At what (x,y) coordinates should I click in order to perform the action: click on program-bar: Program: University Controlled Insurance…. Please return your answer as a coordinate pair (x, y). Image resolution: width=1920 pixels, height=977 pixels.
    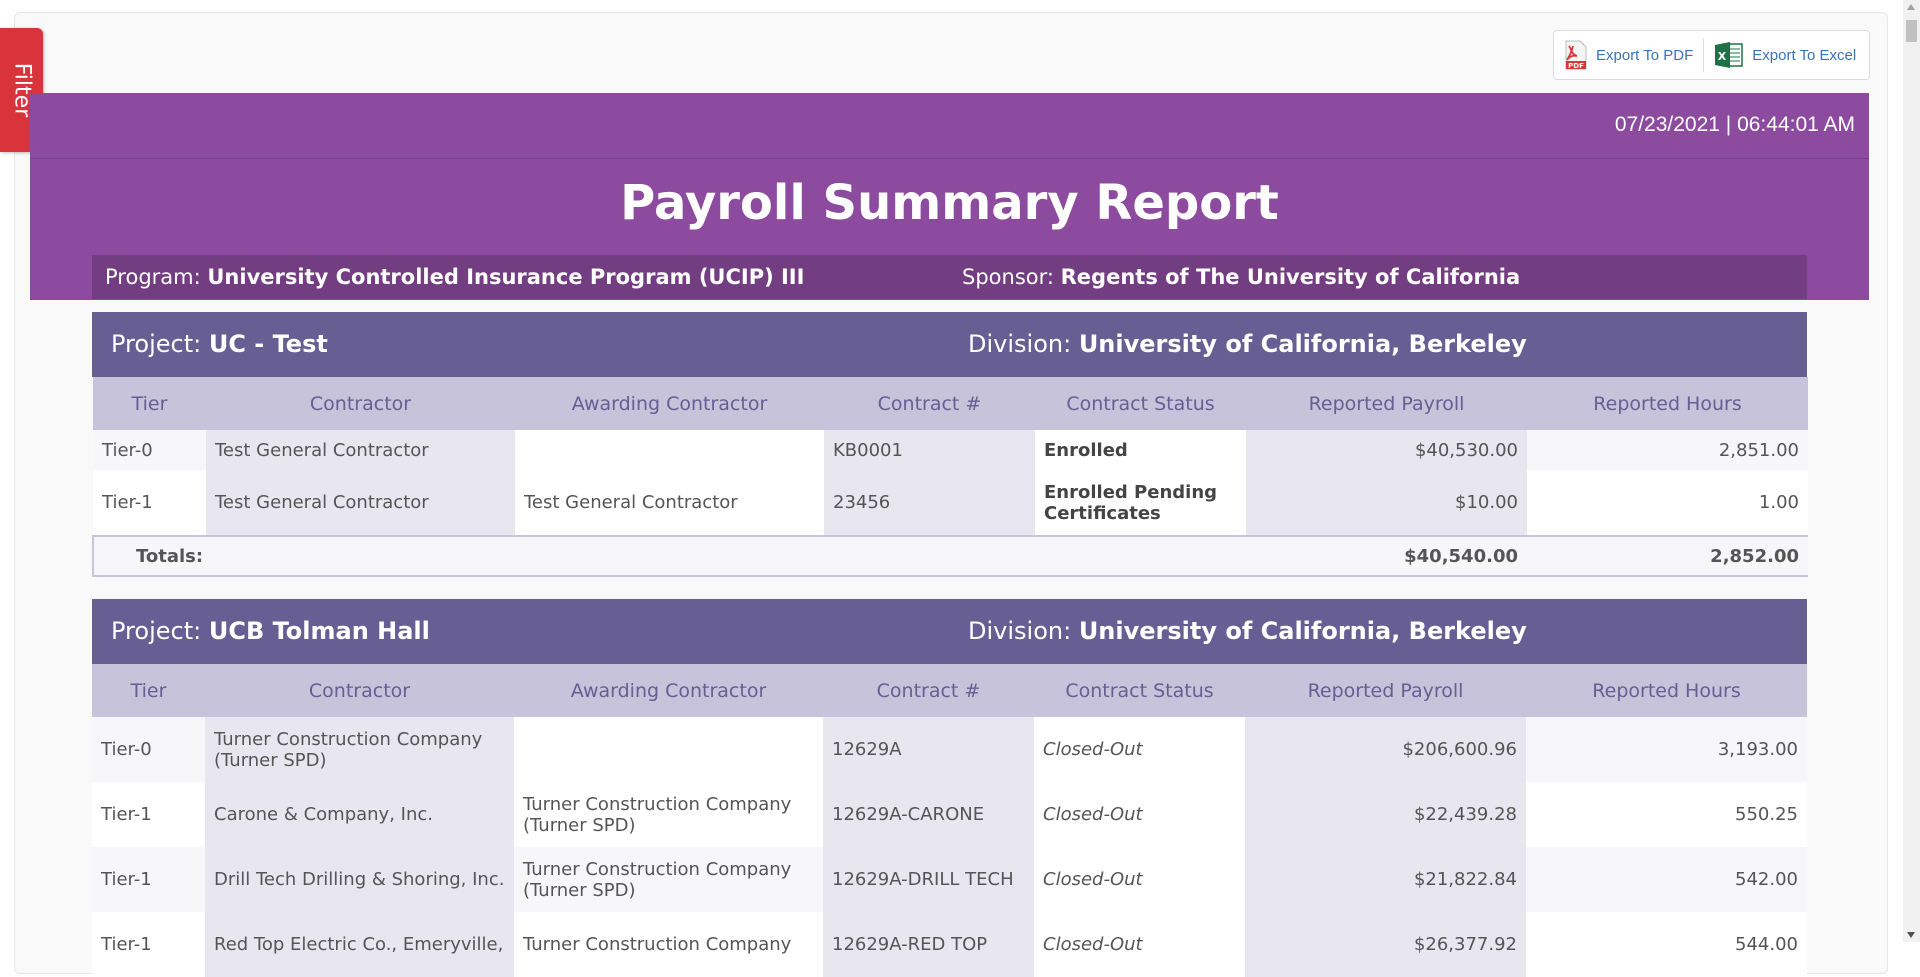
    Looking at the image, I should click on (949, 277).